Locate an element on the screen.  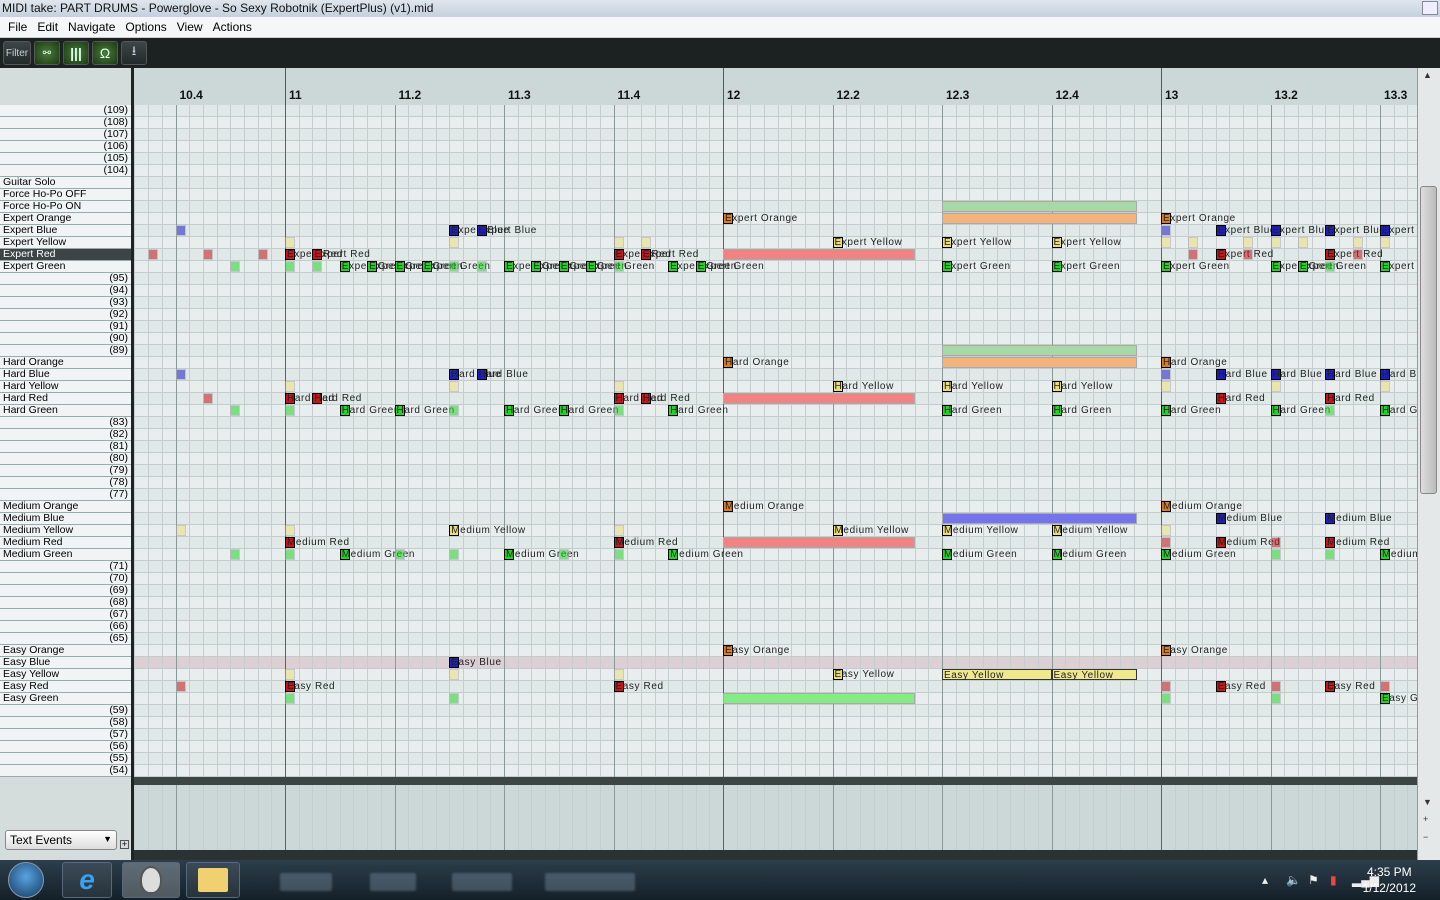
scroll-up-icon: ▲ is located at coordinates (1427, 75).